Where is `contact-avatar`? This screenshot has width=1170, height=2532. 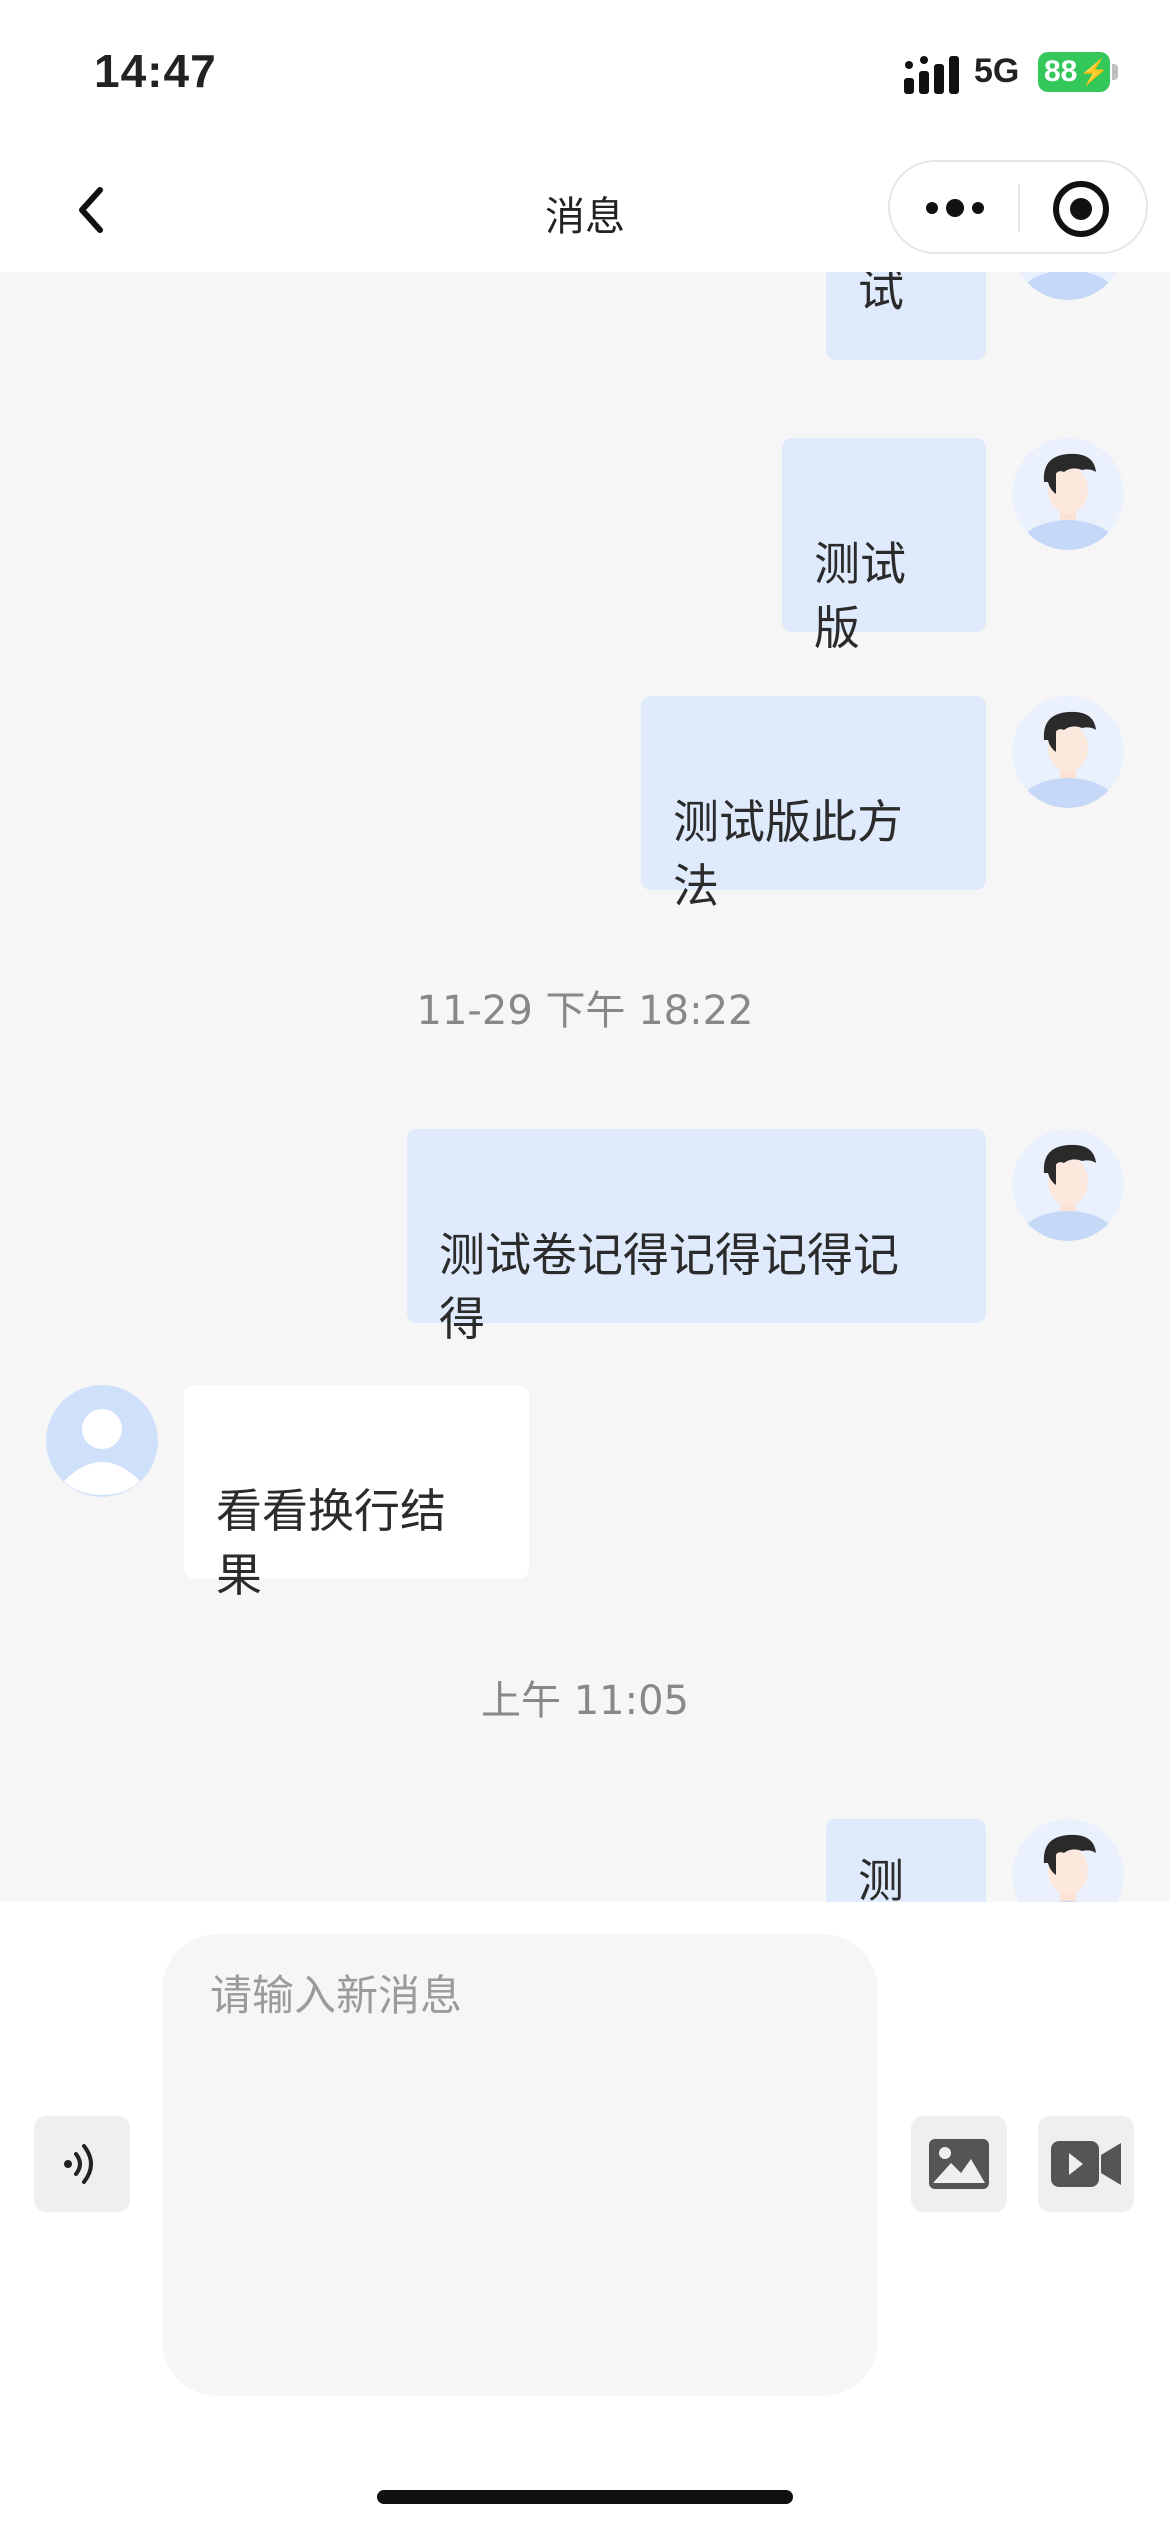 contact-avatar is located at coordinates (102, 1441).